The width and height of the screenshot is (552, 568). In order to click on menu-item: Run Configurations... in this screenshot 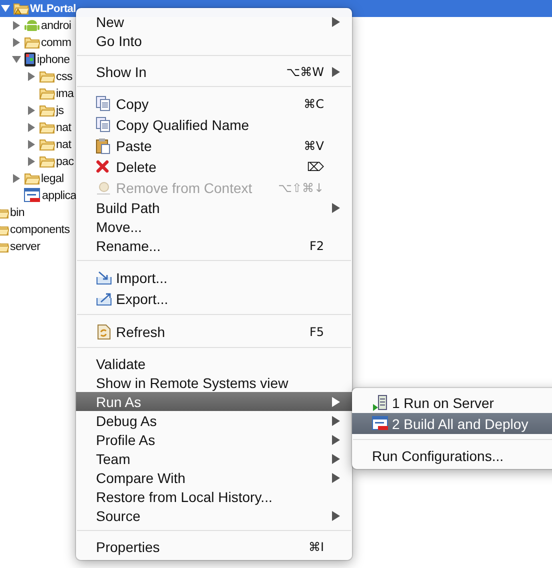, I will do `click(452, 455)`.